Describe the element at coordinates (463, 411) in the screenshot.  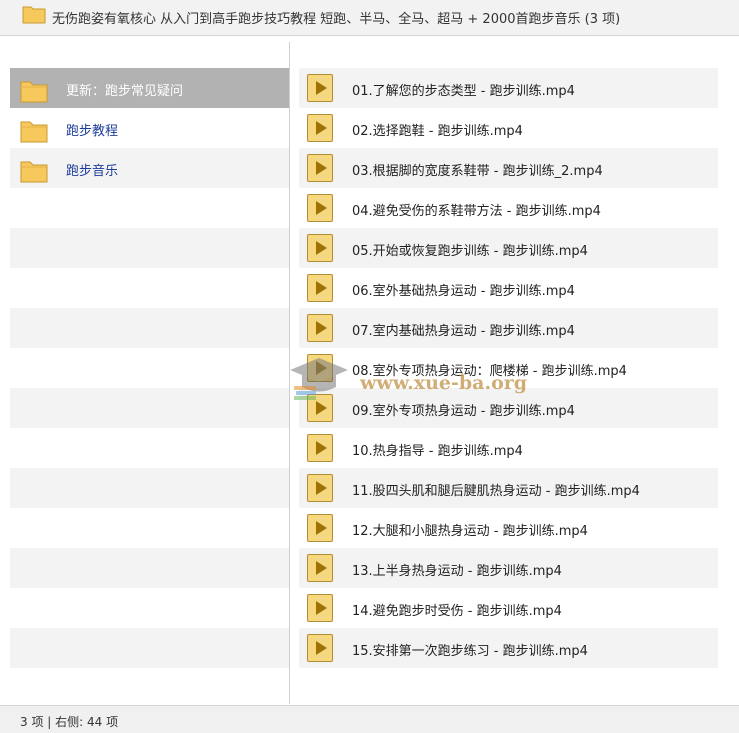
I see `file-name: 09.室外专项热身运动 - 跑步训练.mp4` at that location.